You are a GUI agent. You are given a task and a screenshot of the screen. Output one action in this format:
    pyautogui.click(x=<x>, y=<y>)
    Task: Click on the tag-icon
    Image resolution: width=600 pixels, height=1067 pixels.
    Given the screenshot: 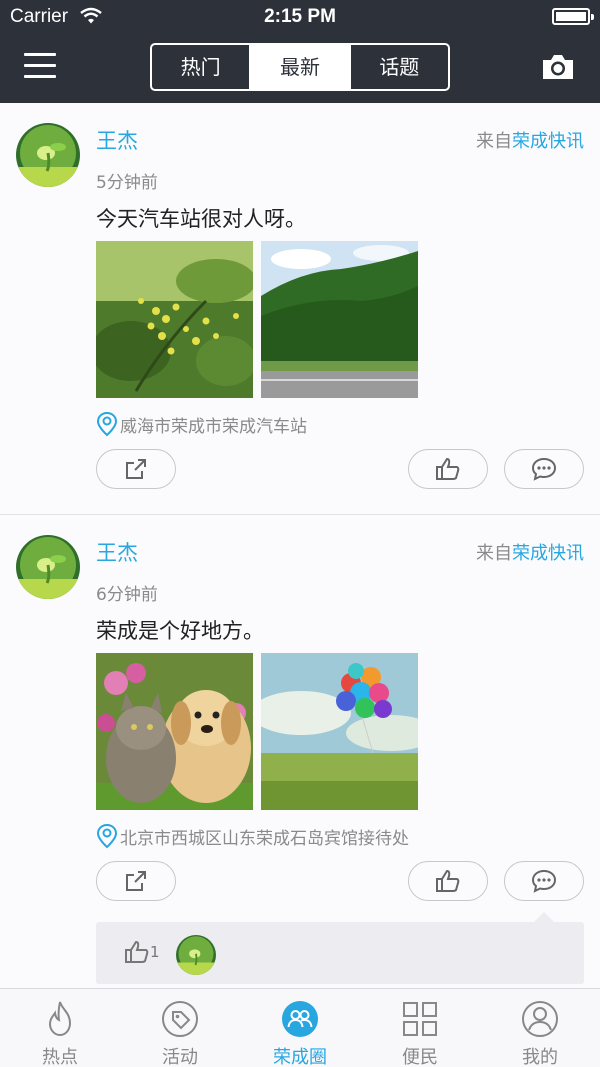 What is the action you would take?
    pyautogui.click(x=180, y=1019)
    